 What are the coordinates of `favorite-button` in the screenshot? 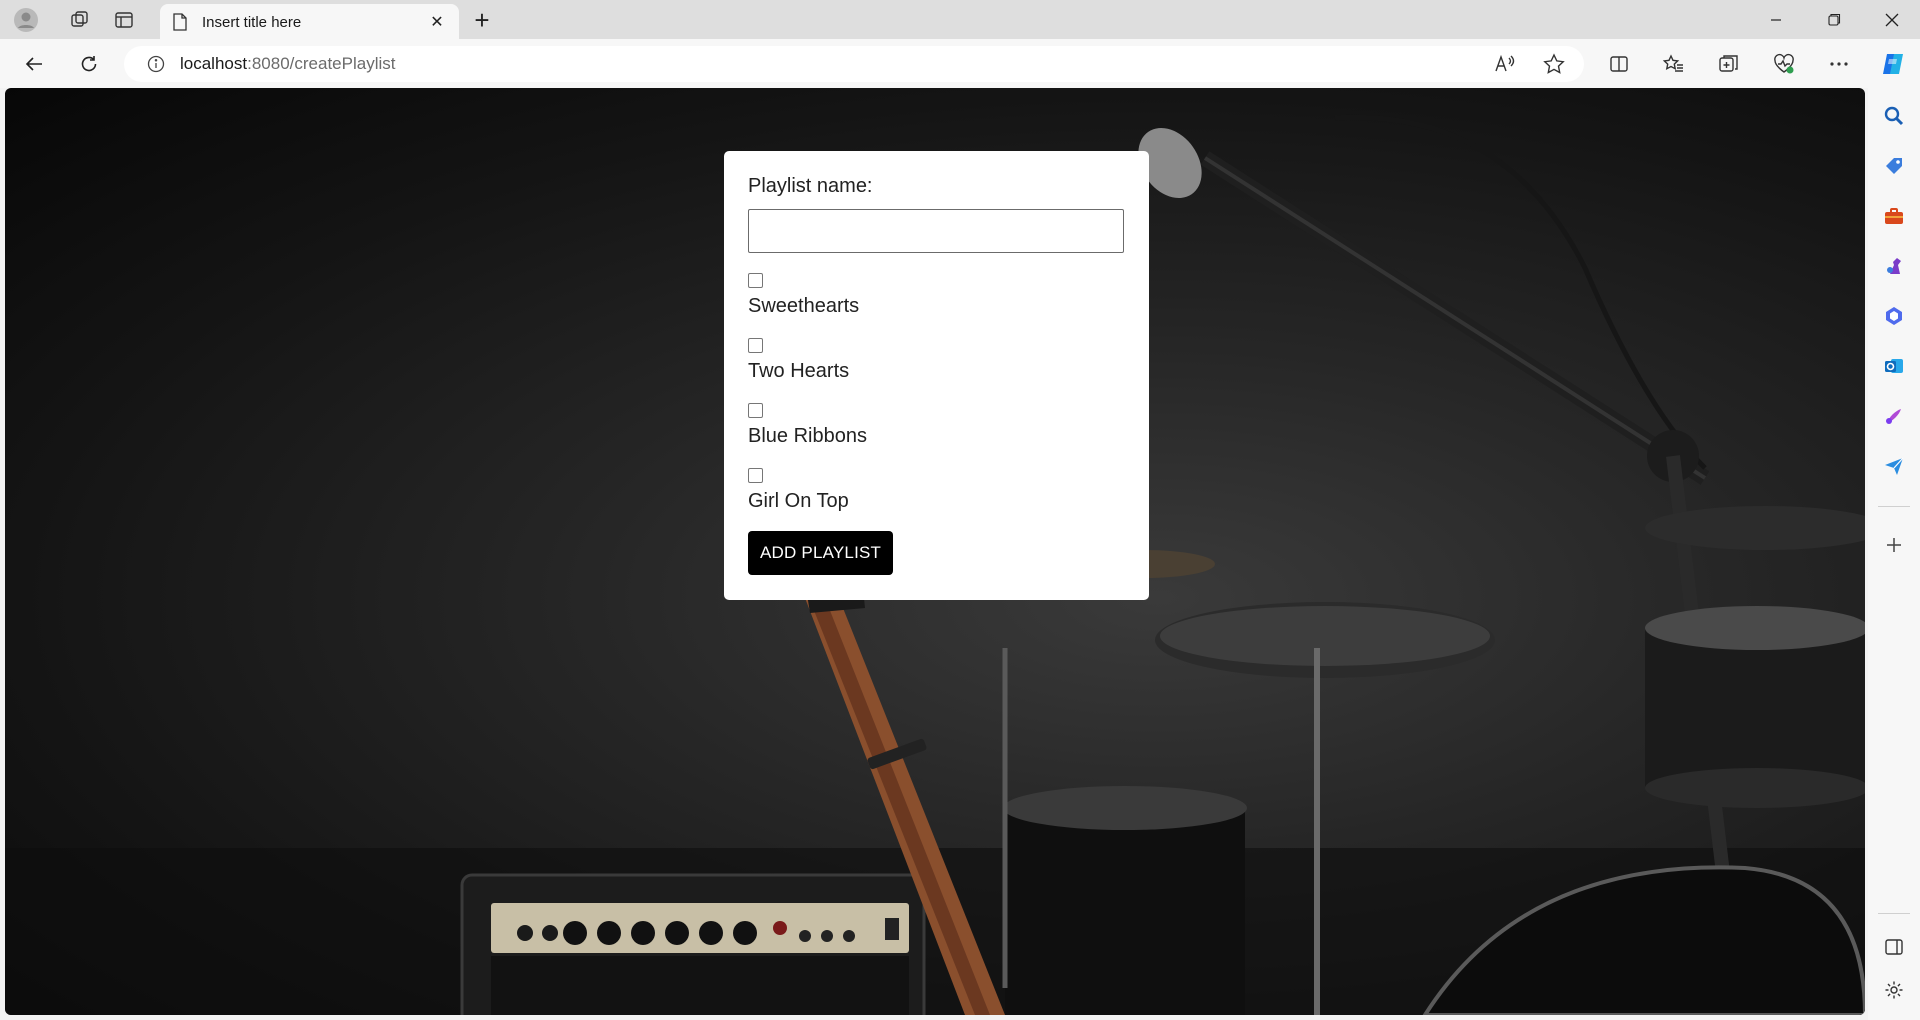 It's located at (1554, 64).